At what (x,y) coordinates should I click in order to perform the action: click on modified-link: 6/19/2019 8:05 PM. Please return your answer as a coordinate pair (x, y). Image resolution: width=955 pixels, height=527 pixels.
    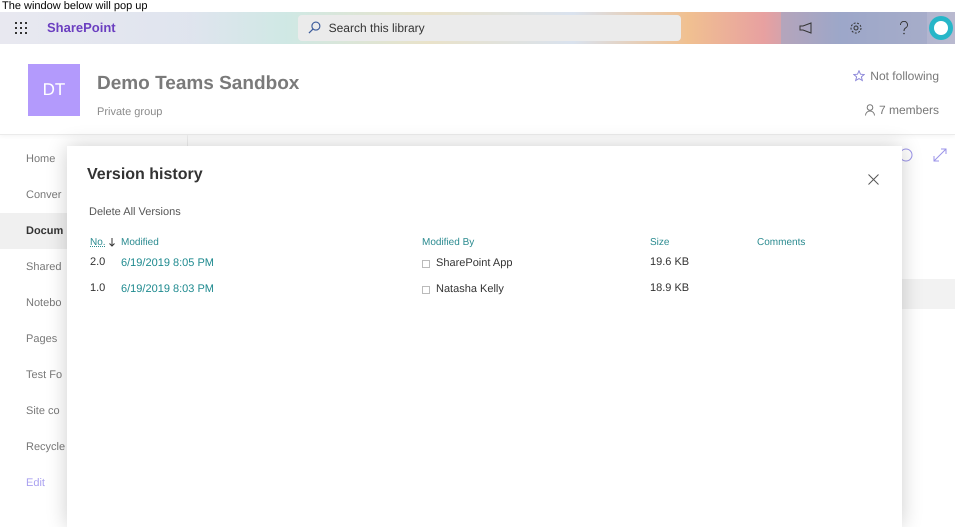
    Looking at the image, I should click on (271, 263).